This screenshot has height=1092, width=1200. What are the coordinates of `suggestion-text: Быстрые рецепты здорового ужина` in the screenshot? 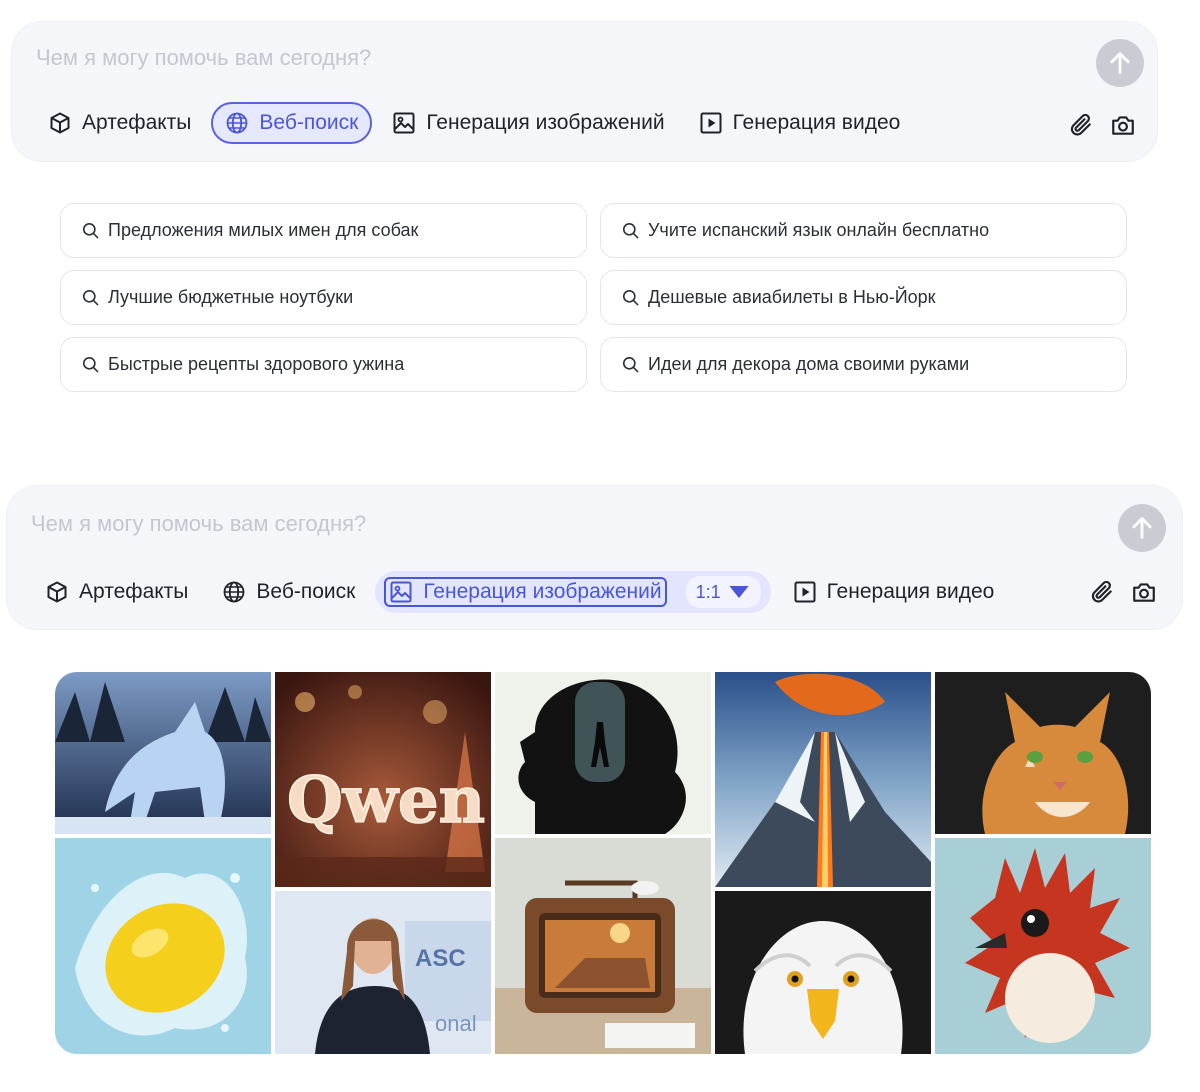 It's located at (256, 364).